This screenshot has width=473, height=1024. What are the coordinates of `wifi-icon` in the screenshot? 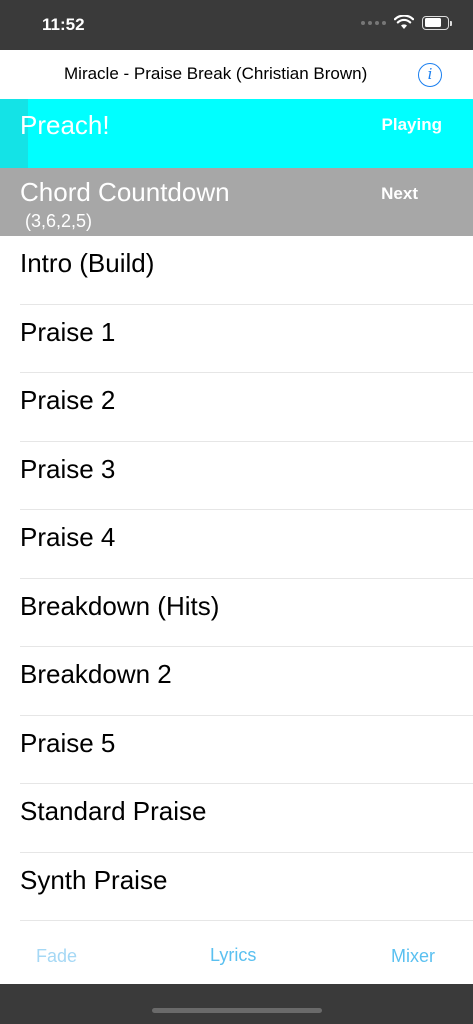 It's located at (404, 22).